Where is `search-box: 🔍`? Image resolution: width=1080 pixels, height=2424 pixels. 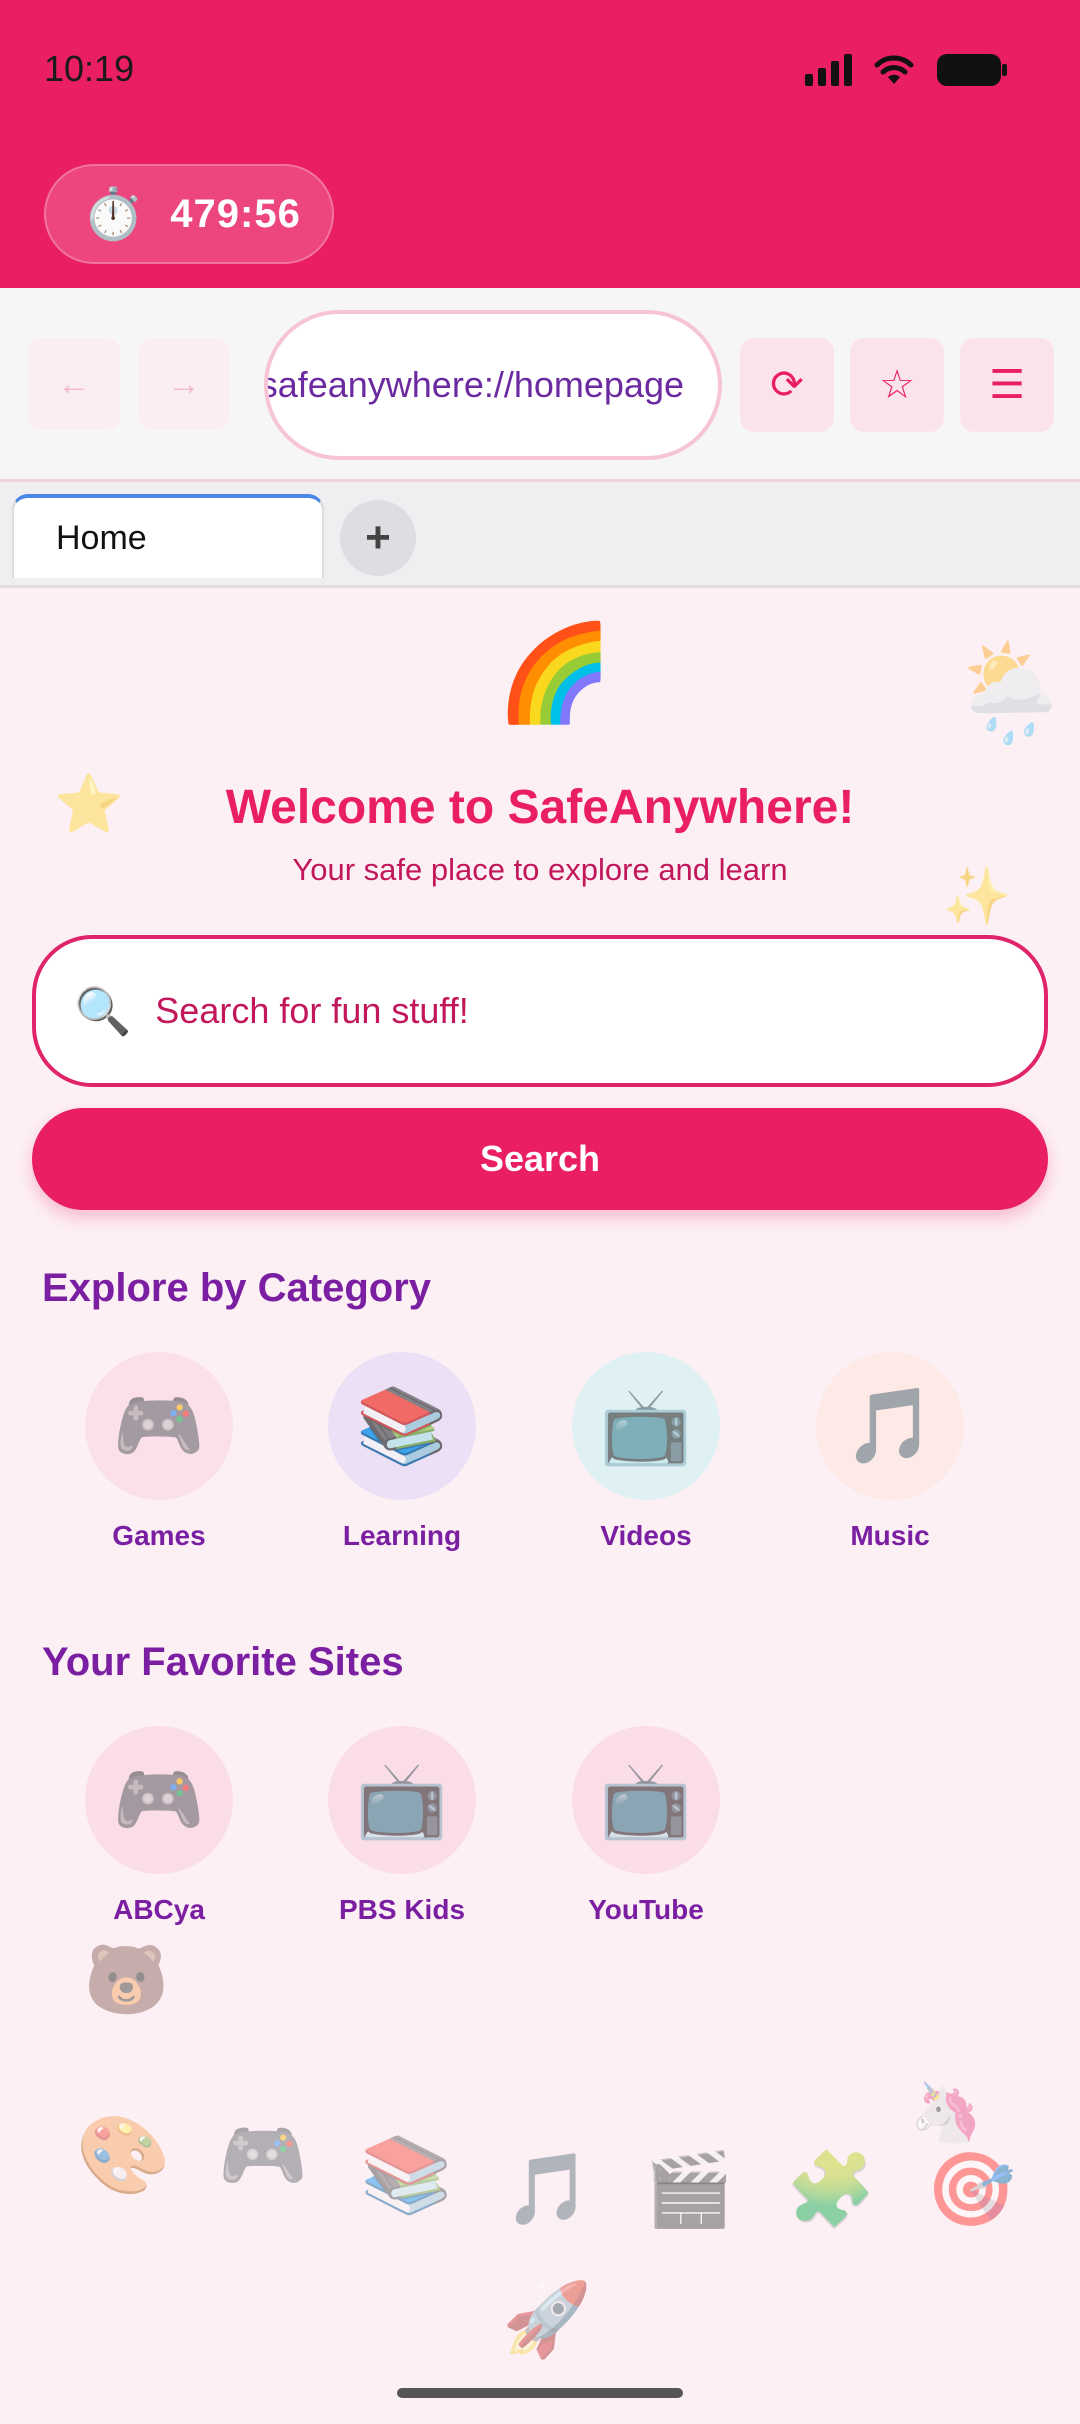
search-box: 🔍 is located at coordinates (540, 1011).